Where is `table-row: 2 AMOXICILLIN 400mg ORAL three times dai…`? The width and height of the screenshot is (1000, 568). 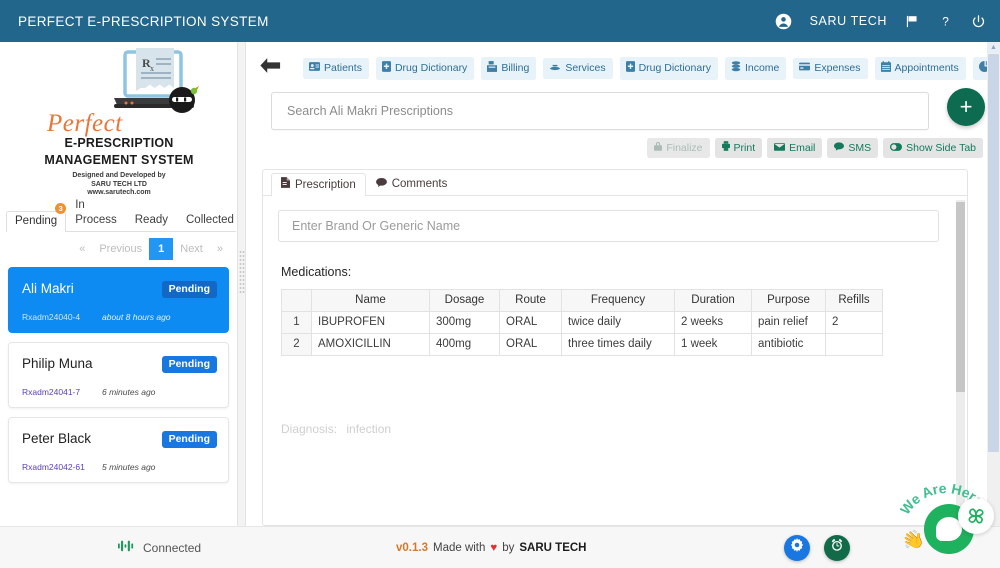 table-row: 2 AMOXICILLIN 400mg ORAL three times dai… is located at coordinates (582, 344).